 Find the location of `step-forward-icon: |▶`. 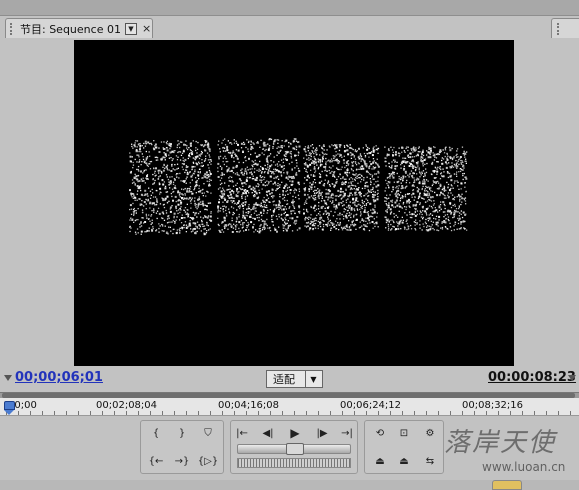

step-forward-icon: |▶ is located at coordinates (322, 433).